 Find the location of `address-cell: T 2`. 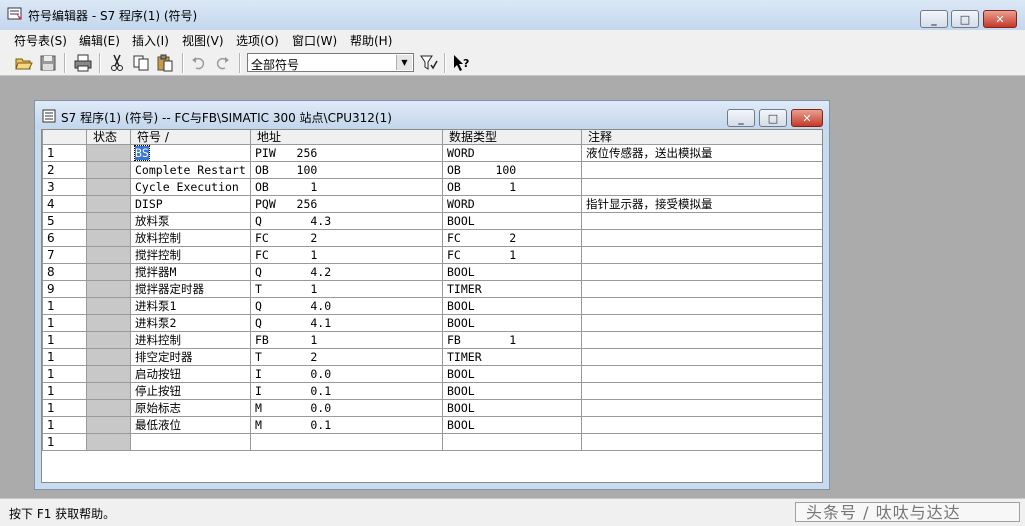

address-cell: T 2 is located at coordinates (346, 357).